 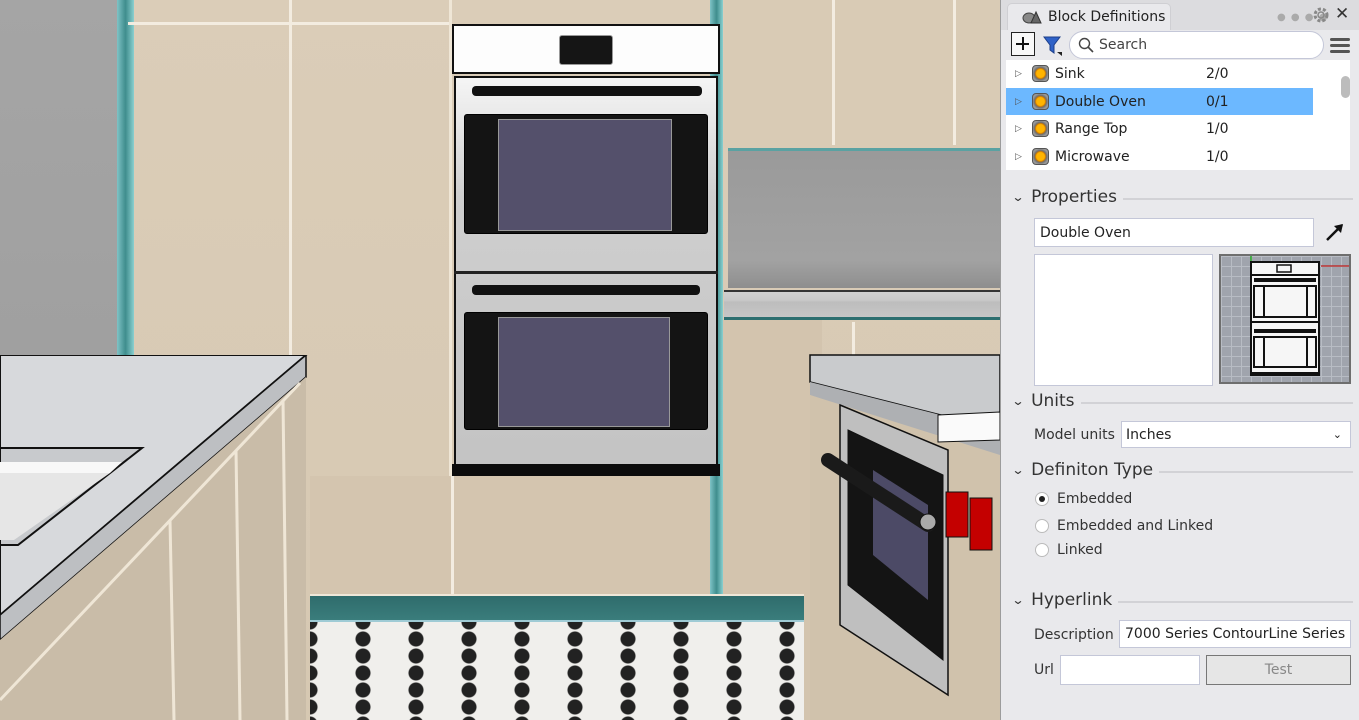 I want to click on model-units-label: Model units, so click(x=1074, y=435).